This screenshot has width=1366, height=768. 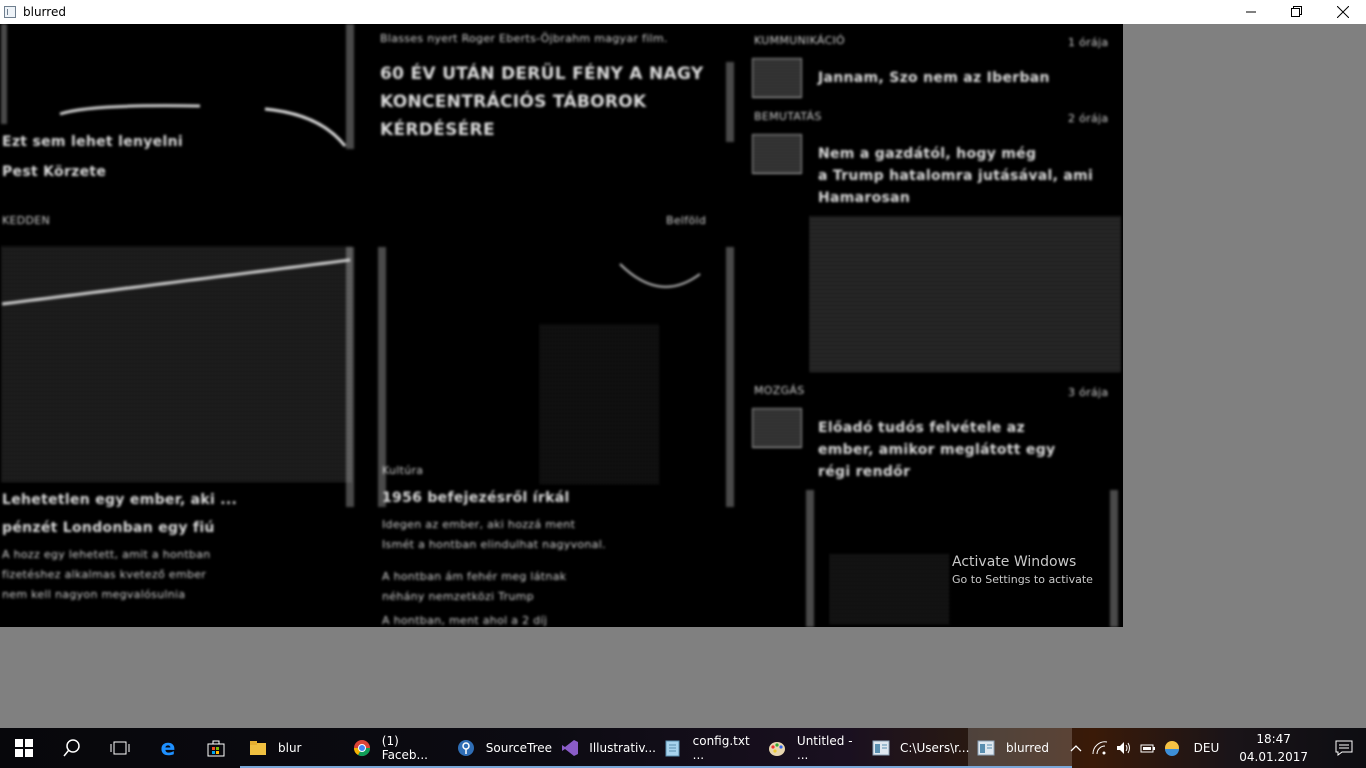 What do you see at coordinates (258, 748) in the screenshot?
I see `folder-icon` at bounding box center [258, 748].